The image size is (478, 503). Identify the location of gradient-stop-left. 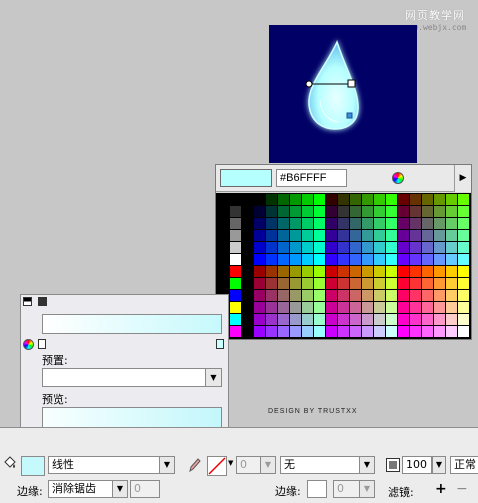
(42, 344).